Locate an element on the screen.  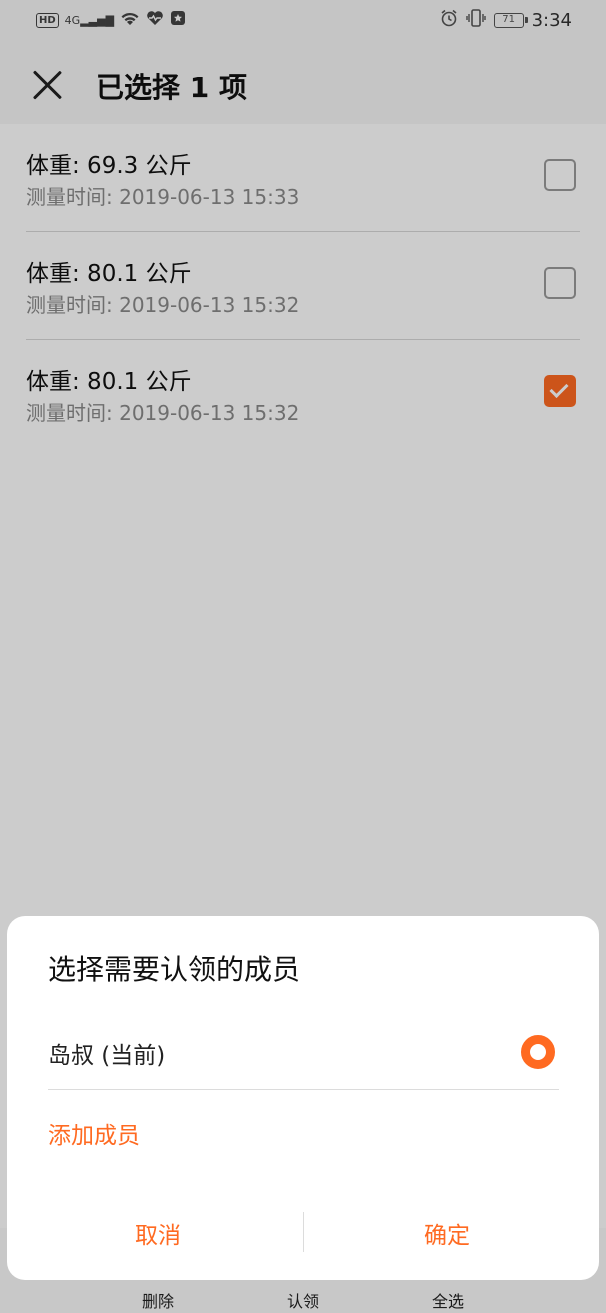
member-name: 岛叔 (当前) is located at coordinates (107, 1056).